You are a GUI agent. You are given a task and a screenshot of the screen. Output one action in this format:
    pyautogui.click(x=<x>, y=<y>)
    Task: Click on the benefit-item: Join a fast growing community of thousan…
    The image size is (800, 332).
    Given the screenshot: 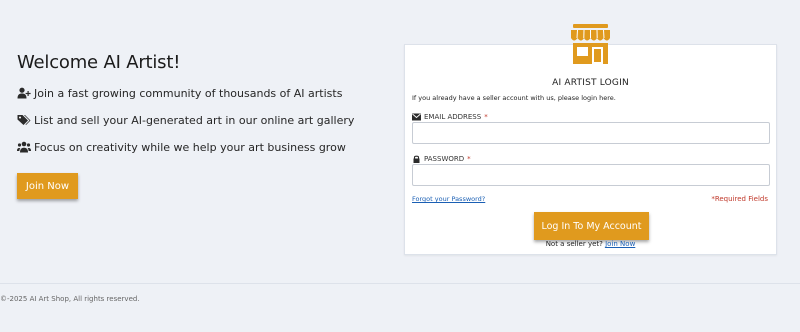 What is the action you would take?
    pyautogui.click(x=197, y=100)
    